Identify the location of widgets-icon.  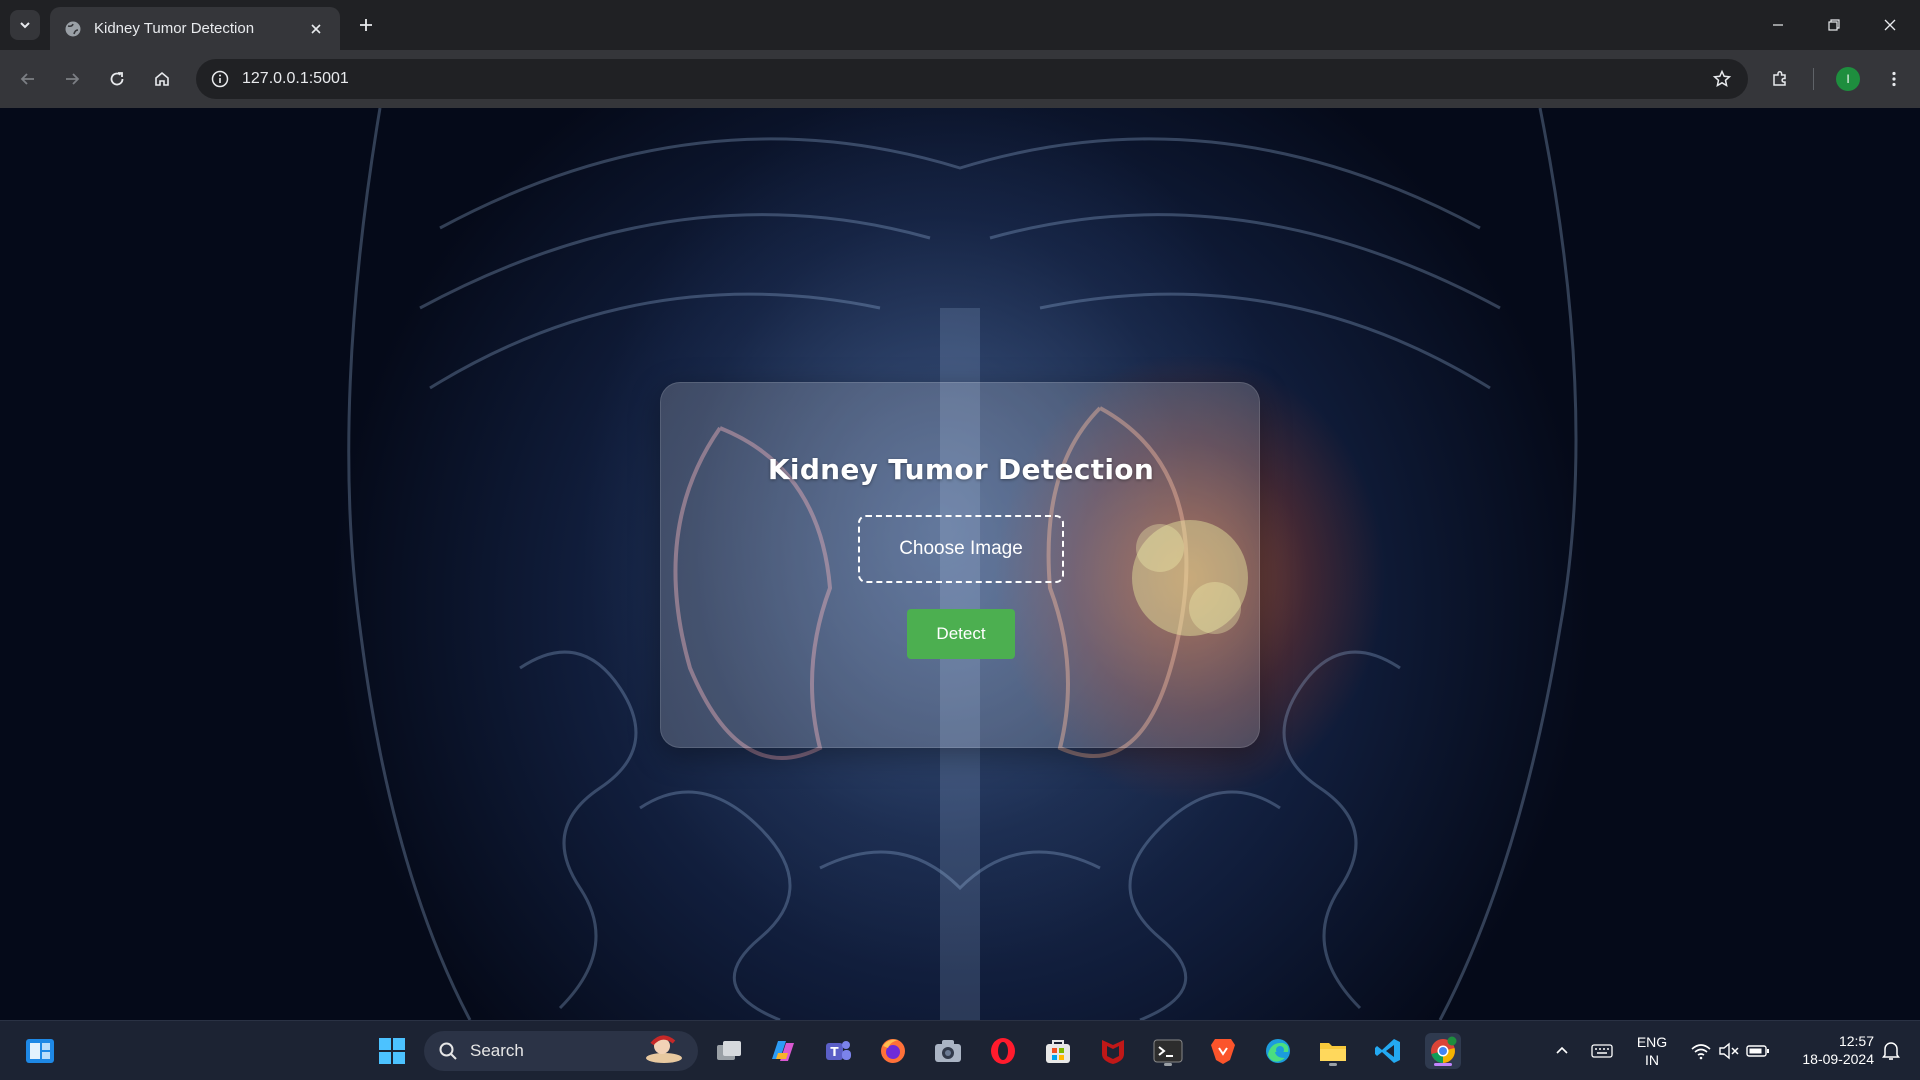
(40, 1051).